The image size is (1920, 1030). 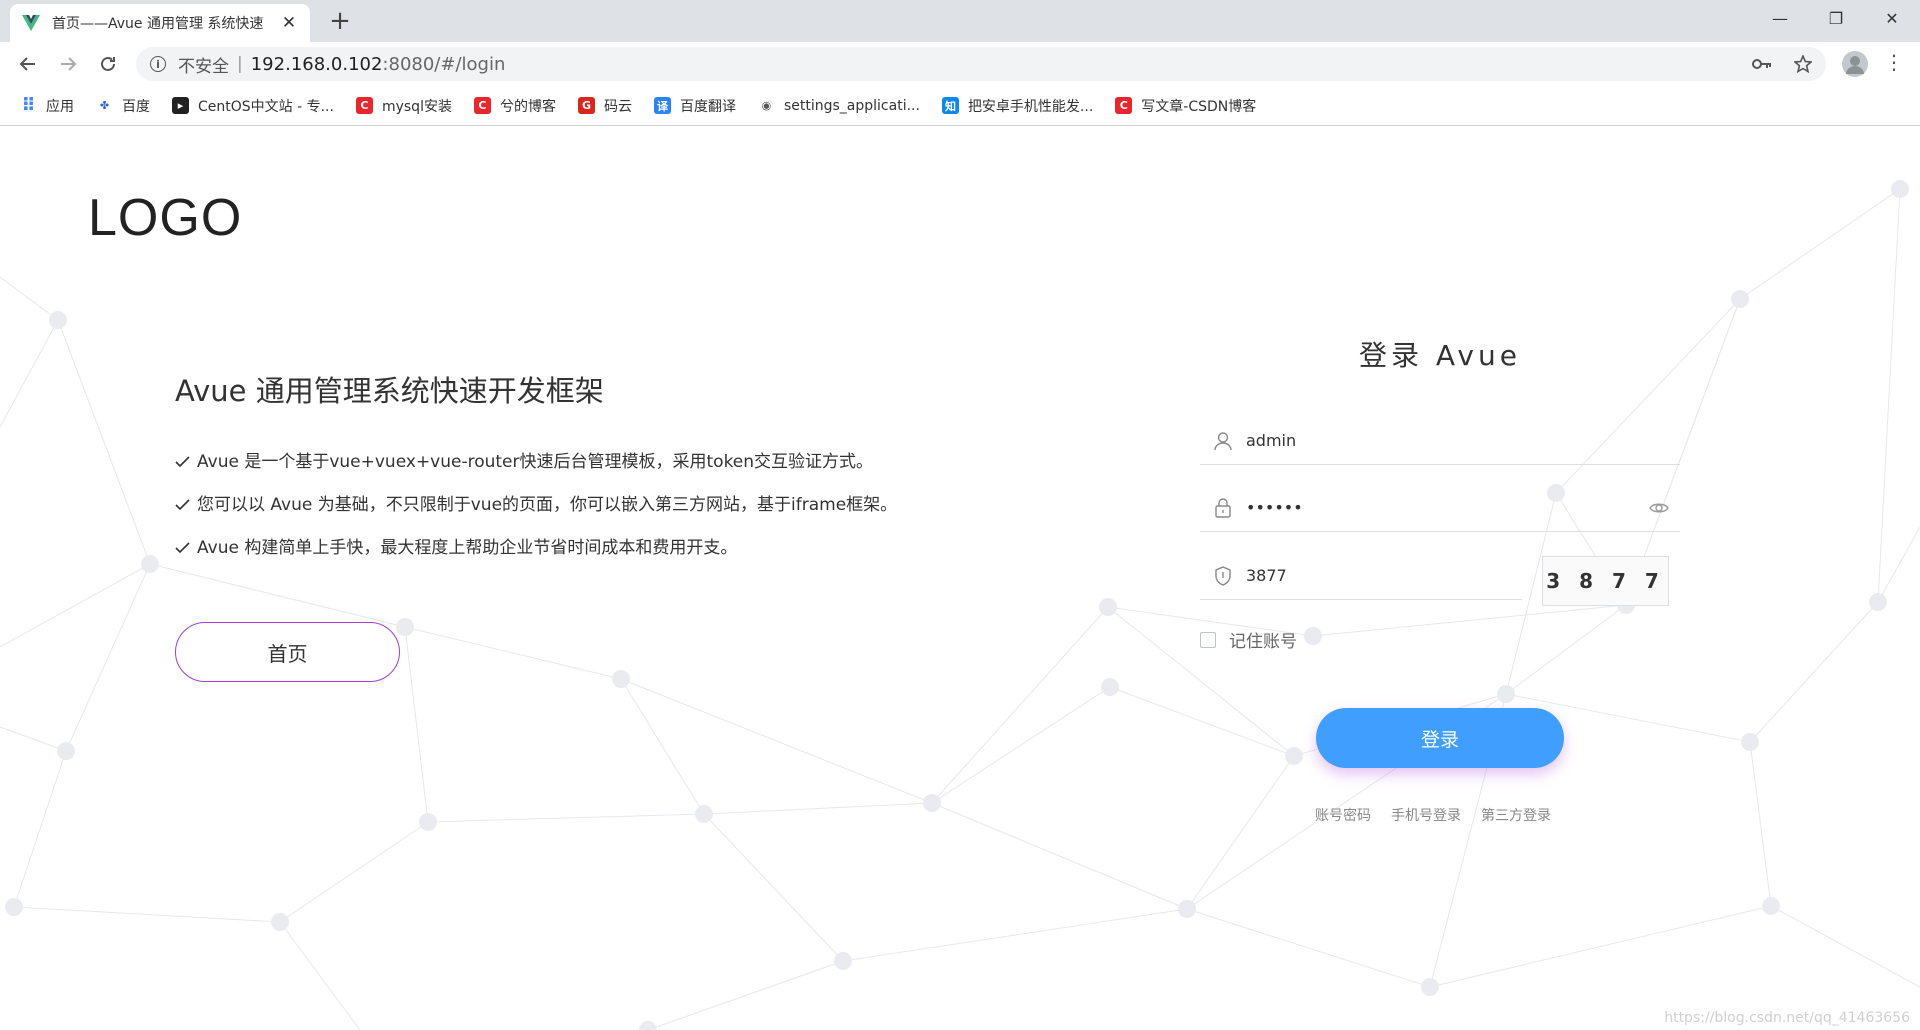 I want to click on link-phone-login: 手机号登录, so click(x=1426, y=815).